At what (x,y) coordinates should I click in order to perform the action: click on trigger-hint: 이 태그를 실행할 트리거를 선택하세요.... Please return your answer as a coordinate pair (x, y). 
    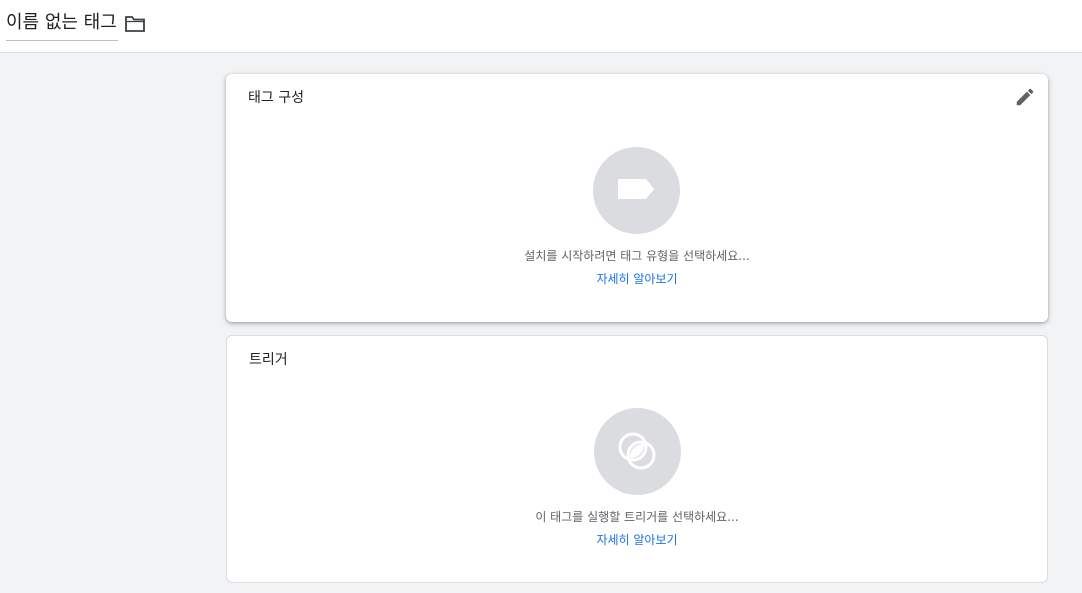
    Looking at the image, I should click on (637, 517).